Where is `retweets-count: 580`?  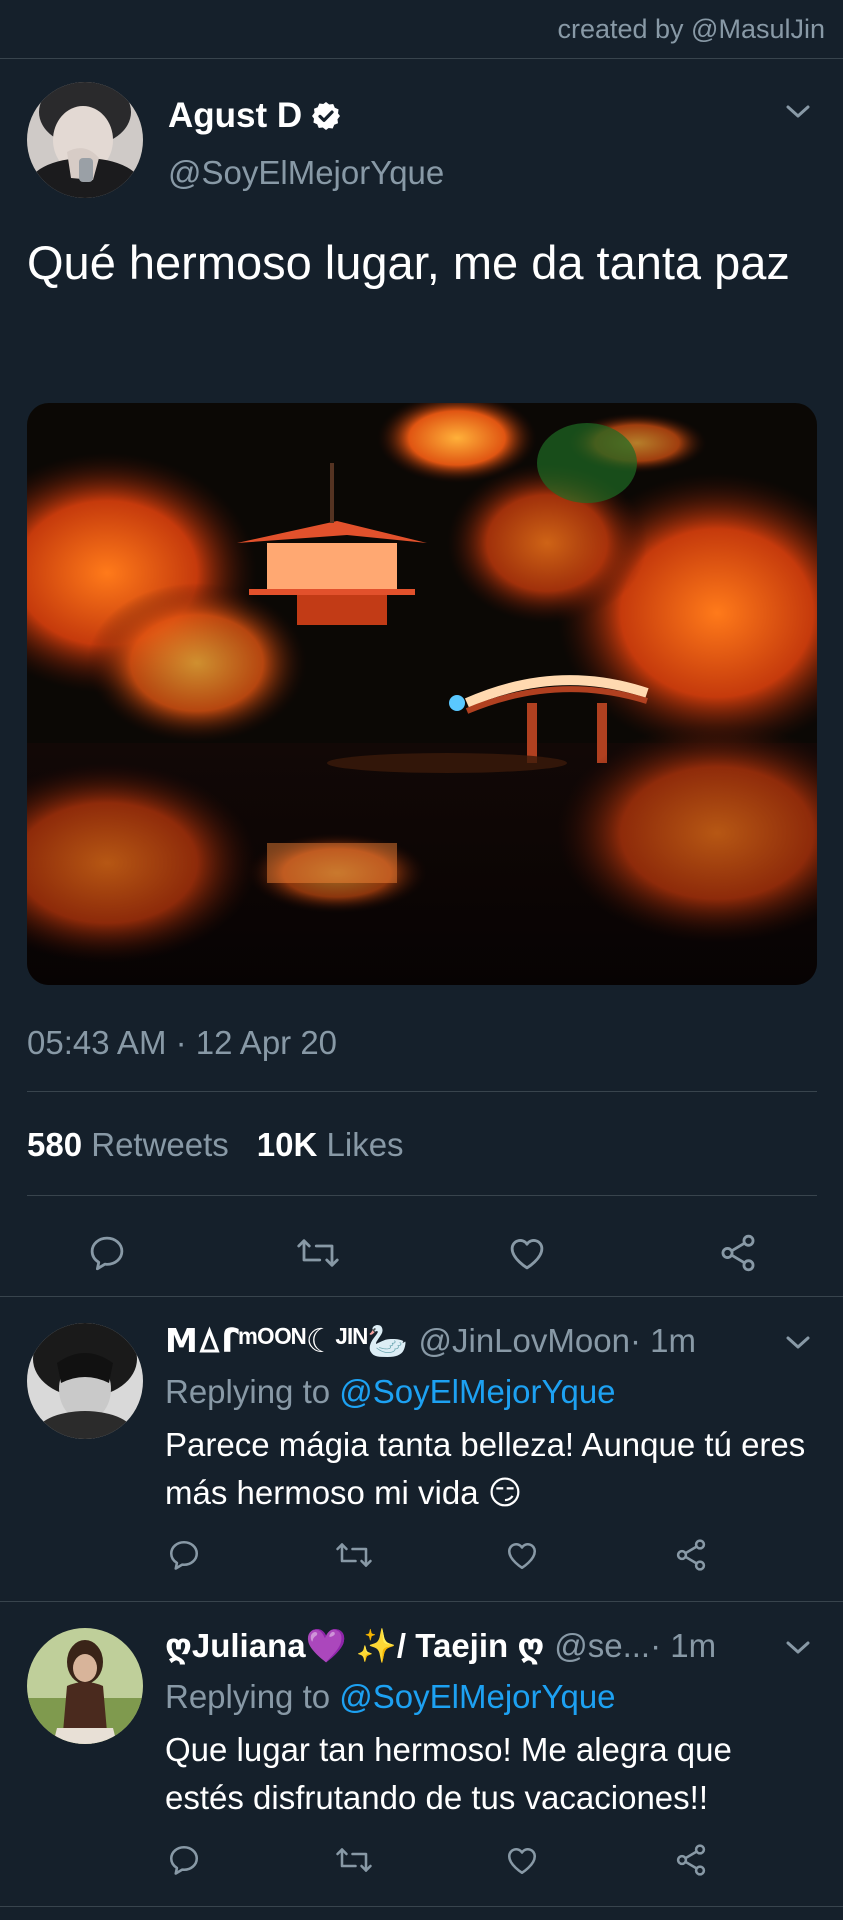
retweets-count: 580 is located at coordinates (55, 1144).